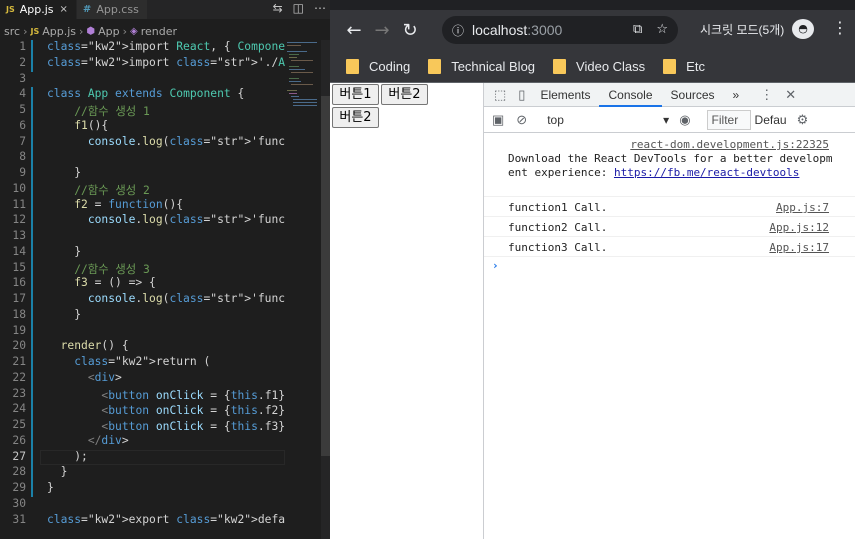 This screenshot has height=539, width=855. Describe the element at coordinates (355, 94) in the screenshot. I see `button-1: 버튼1` at that location.